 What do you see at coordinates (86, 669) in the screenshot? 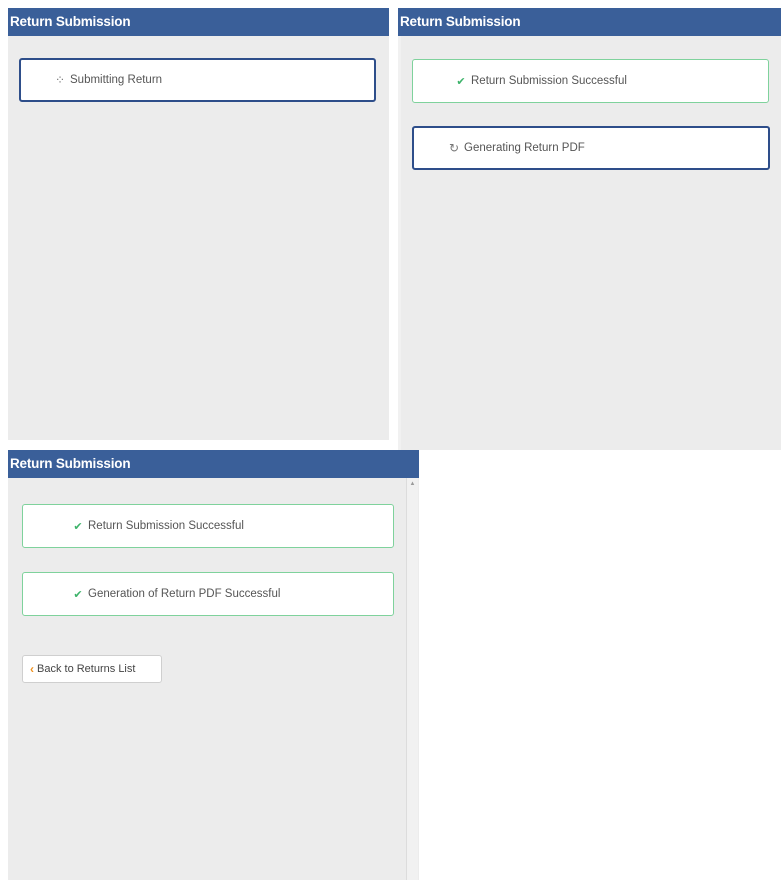
I see `back-button-label: Back to Returns List` at bounding box center [86, 669].